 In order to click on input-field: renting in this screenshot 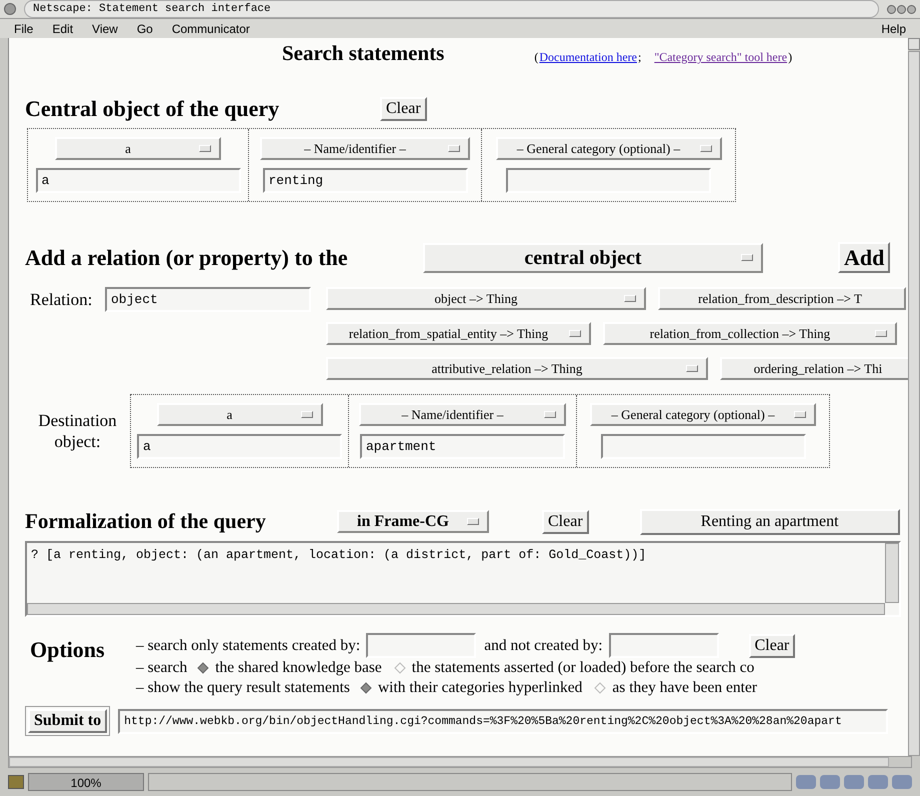, I will do `click(365, 180)`.